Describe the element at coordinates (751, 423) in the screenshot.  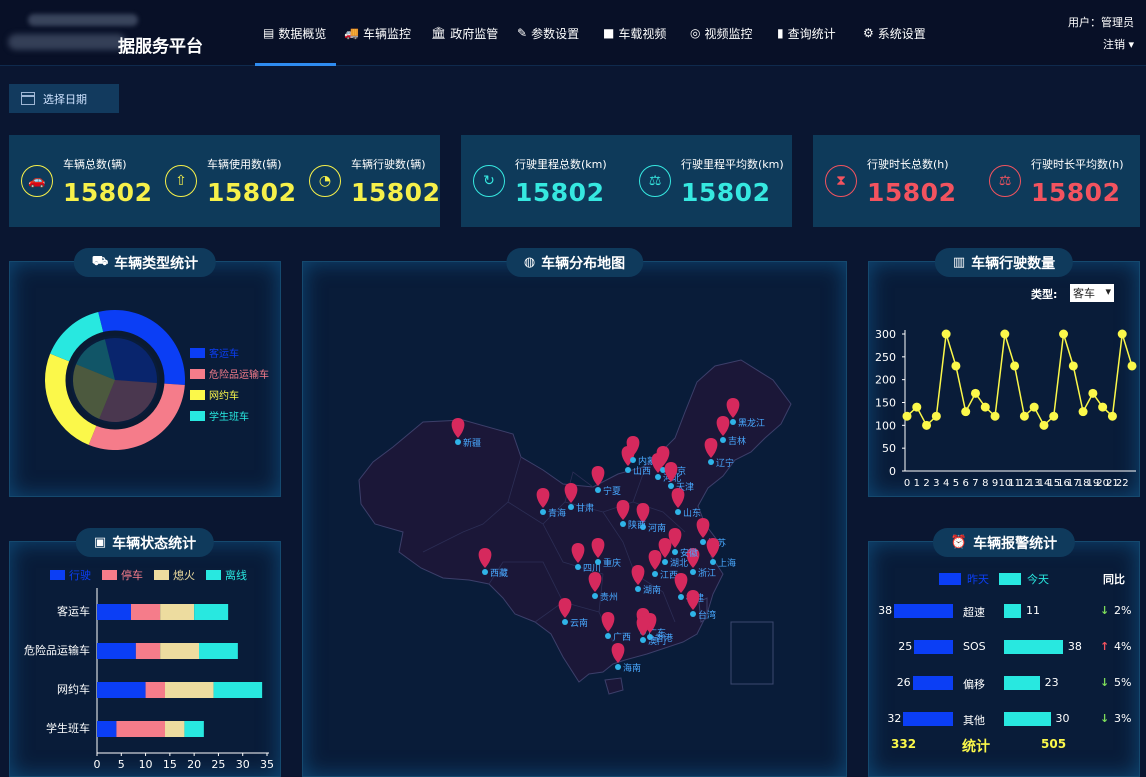
I see `province-label: 黑龙江` at that location.